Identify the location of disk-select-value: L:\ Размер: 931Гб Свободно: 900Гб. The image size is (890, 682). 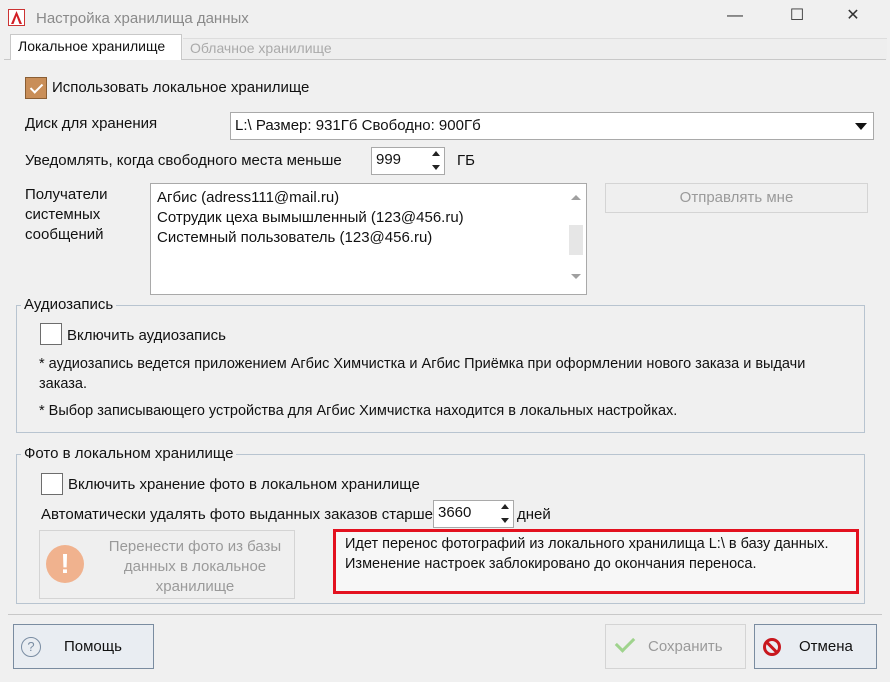
(358, 125).